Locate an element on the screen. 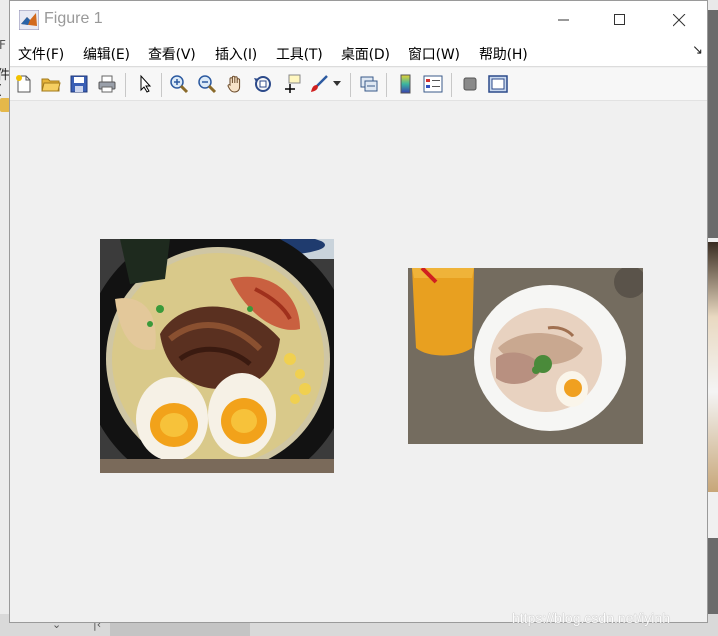 This screenshot has height=636, width=718. close-button is located at coordinates (679, 20).